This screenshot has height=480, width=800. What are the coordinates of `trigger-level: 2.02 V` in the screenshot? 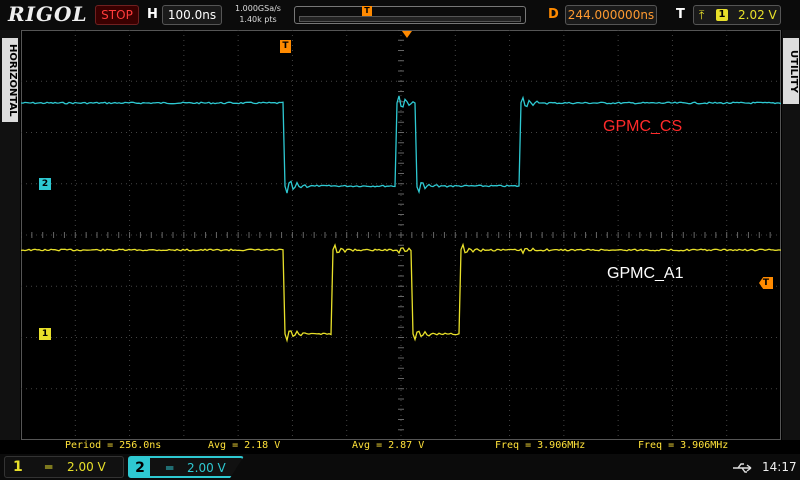 It's located at (757, 15).